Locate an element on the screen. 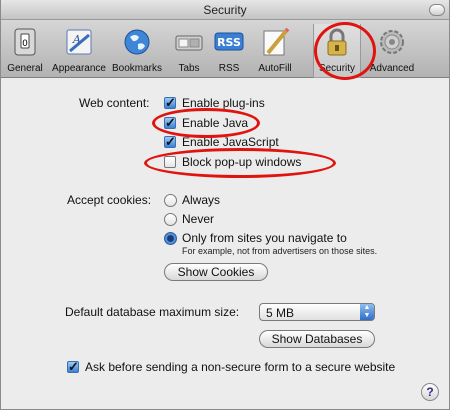 The width and height of the screenshot is (458, 410). tab-appearance: A Appearance is located at coordinates (79, 51).